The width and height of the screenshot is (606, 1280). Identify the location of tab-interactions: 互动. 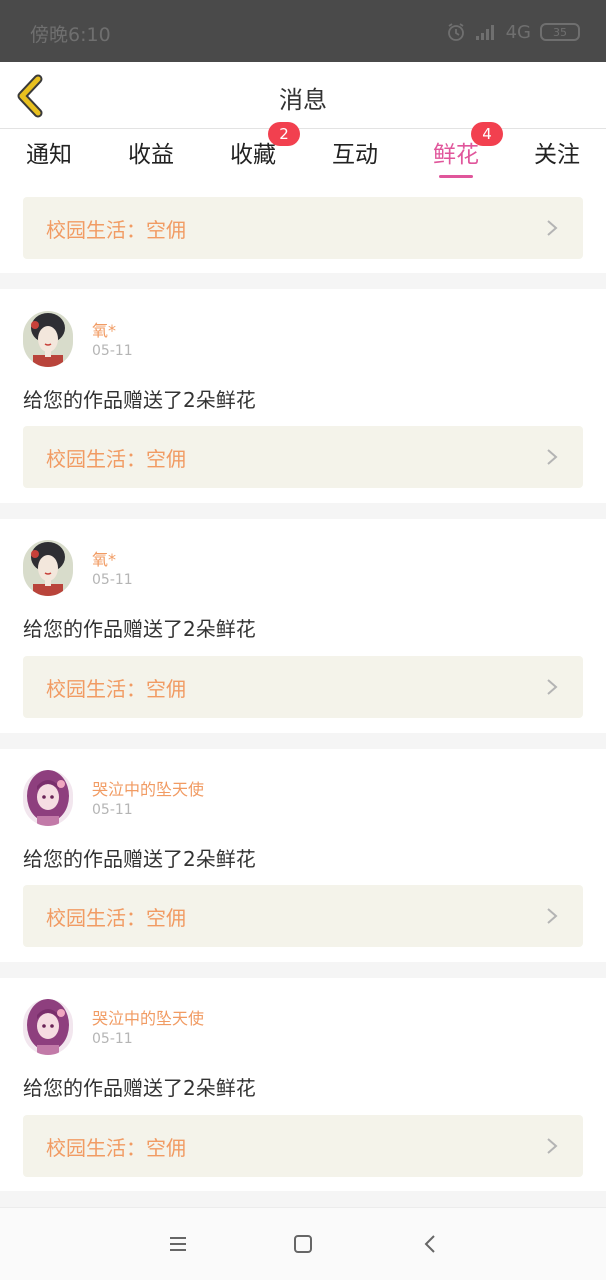
(355, 160).